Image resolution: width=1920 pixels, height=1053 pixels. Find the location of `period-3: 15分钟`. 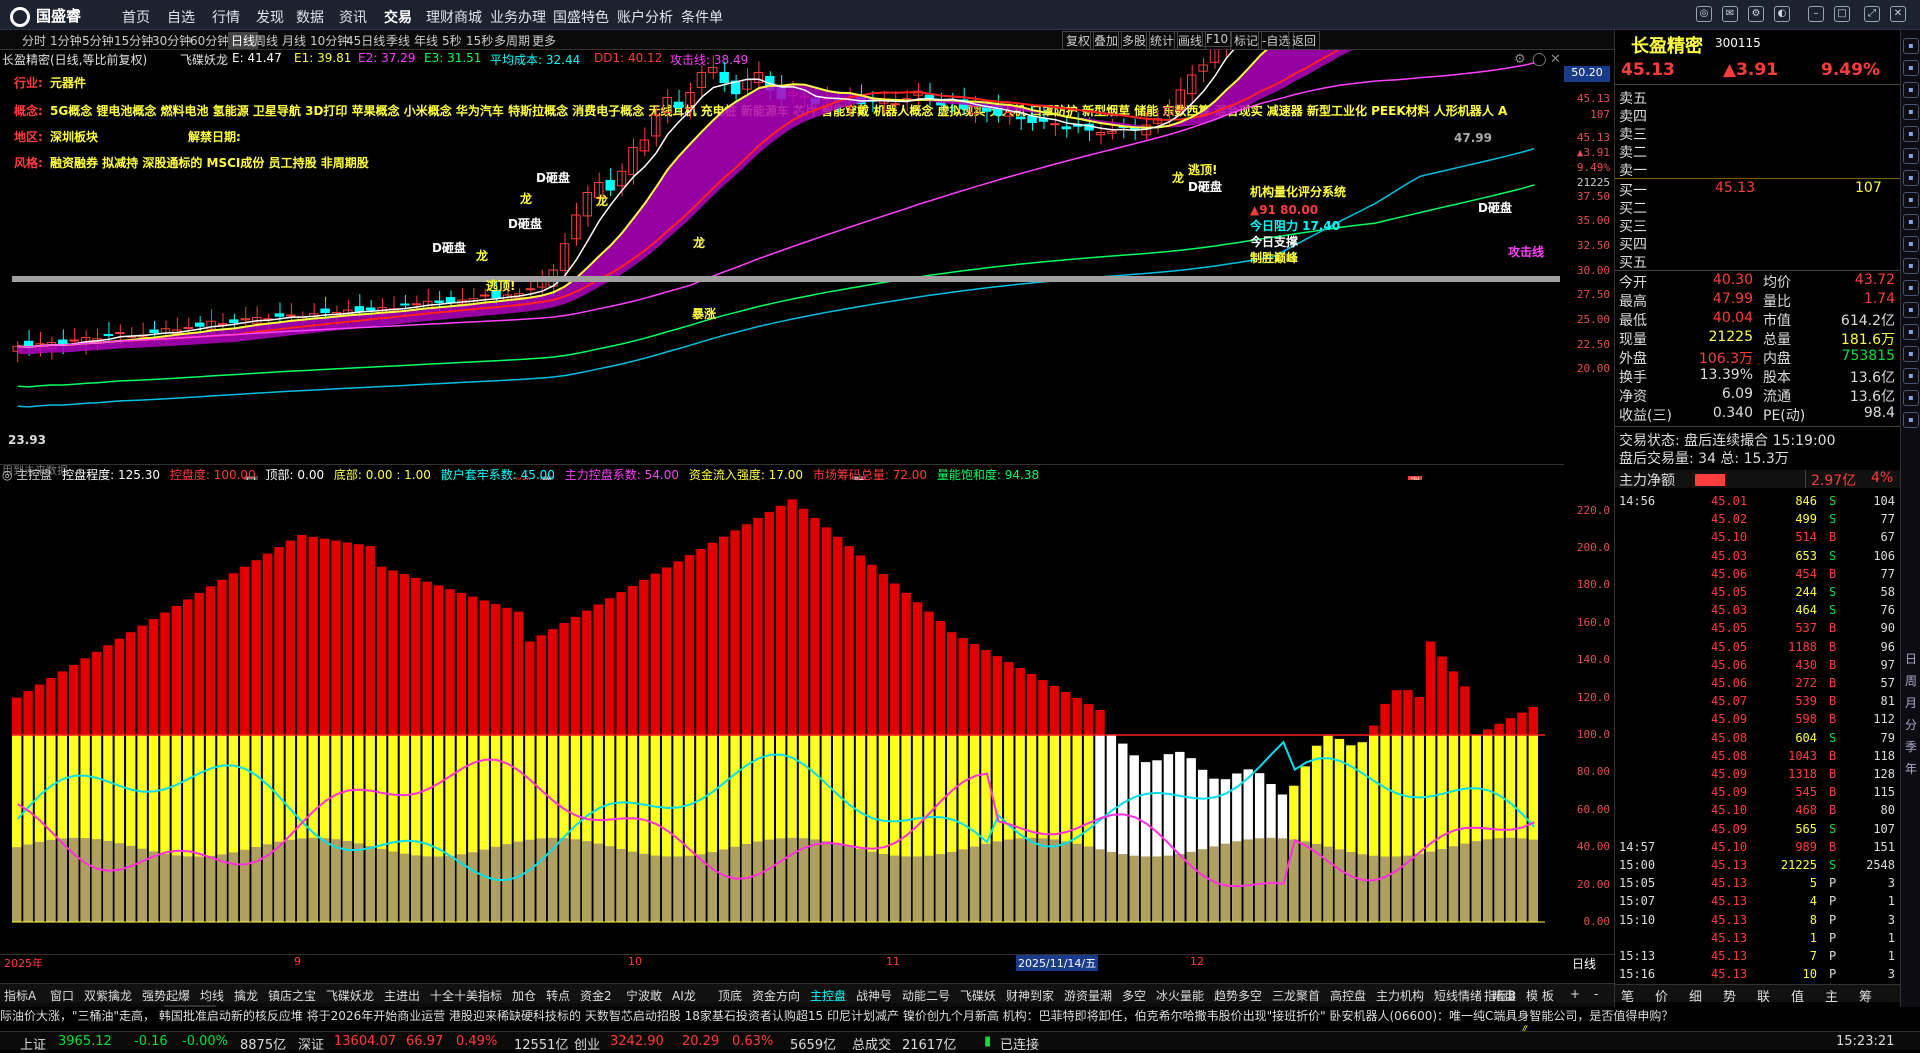

period-3: 15分钟 is located at coordinates (133, 40).